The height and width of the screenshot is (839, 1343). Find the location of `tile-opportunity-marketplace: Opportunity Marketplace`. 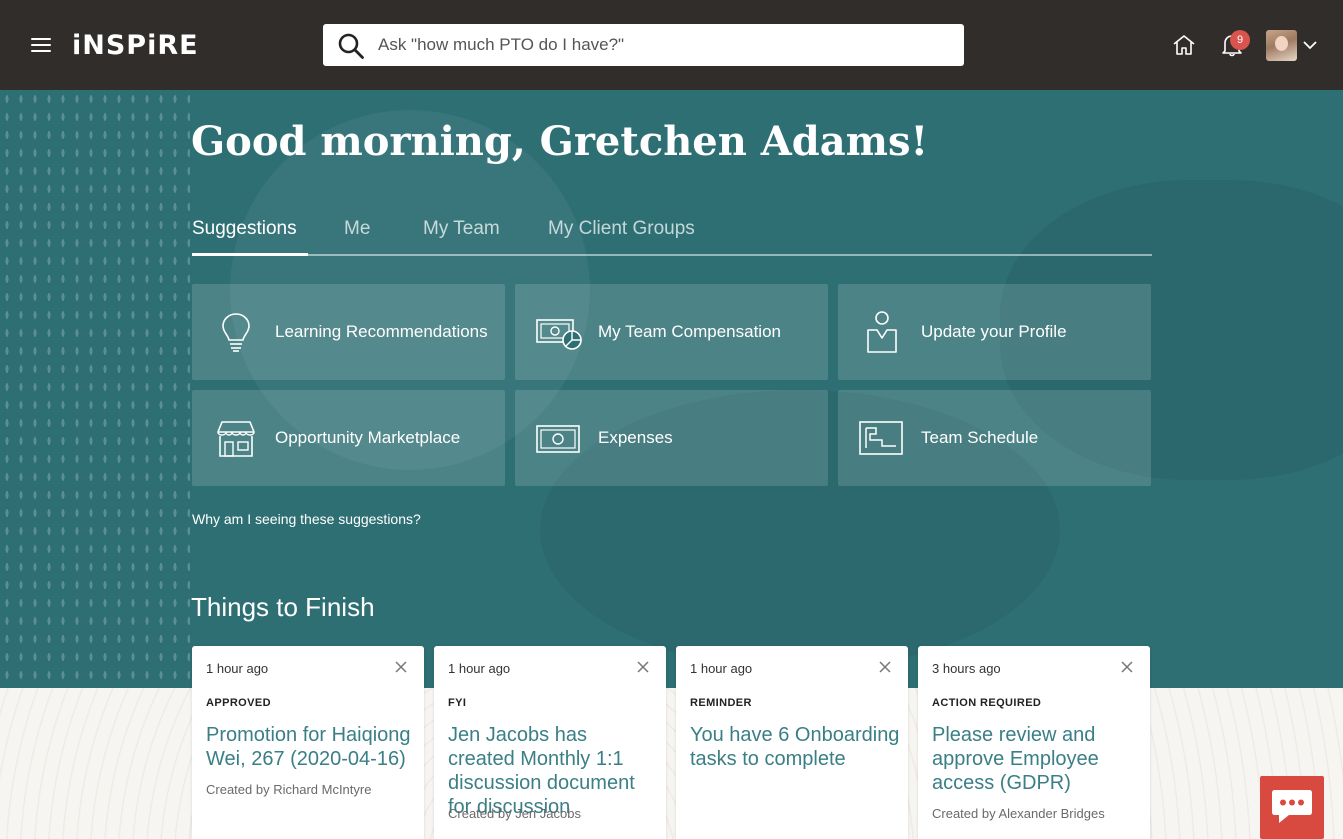

tile-opportunity-marketplace: Opportunity Marketplace is located at coordinates (348, 438).